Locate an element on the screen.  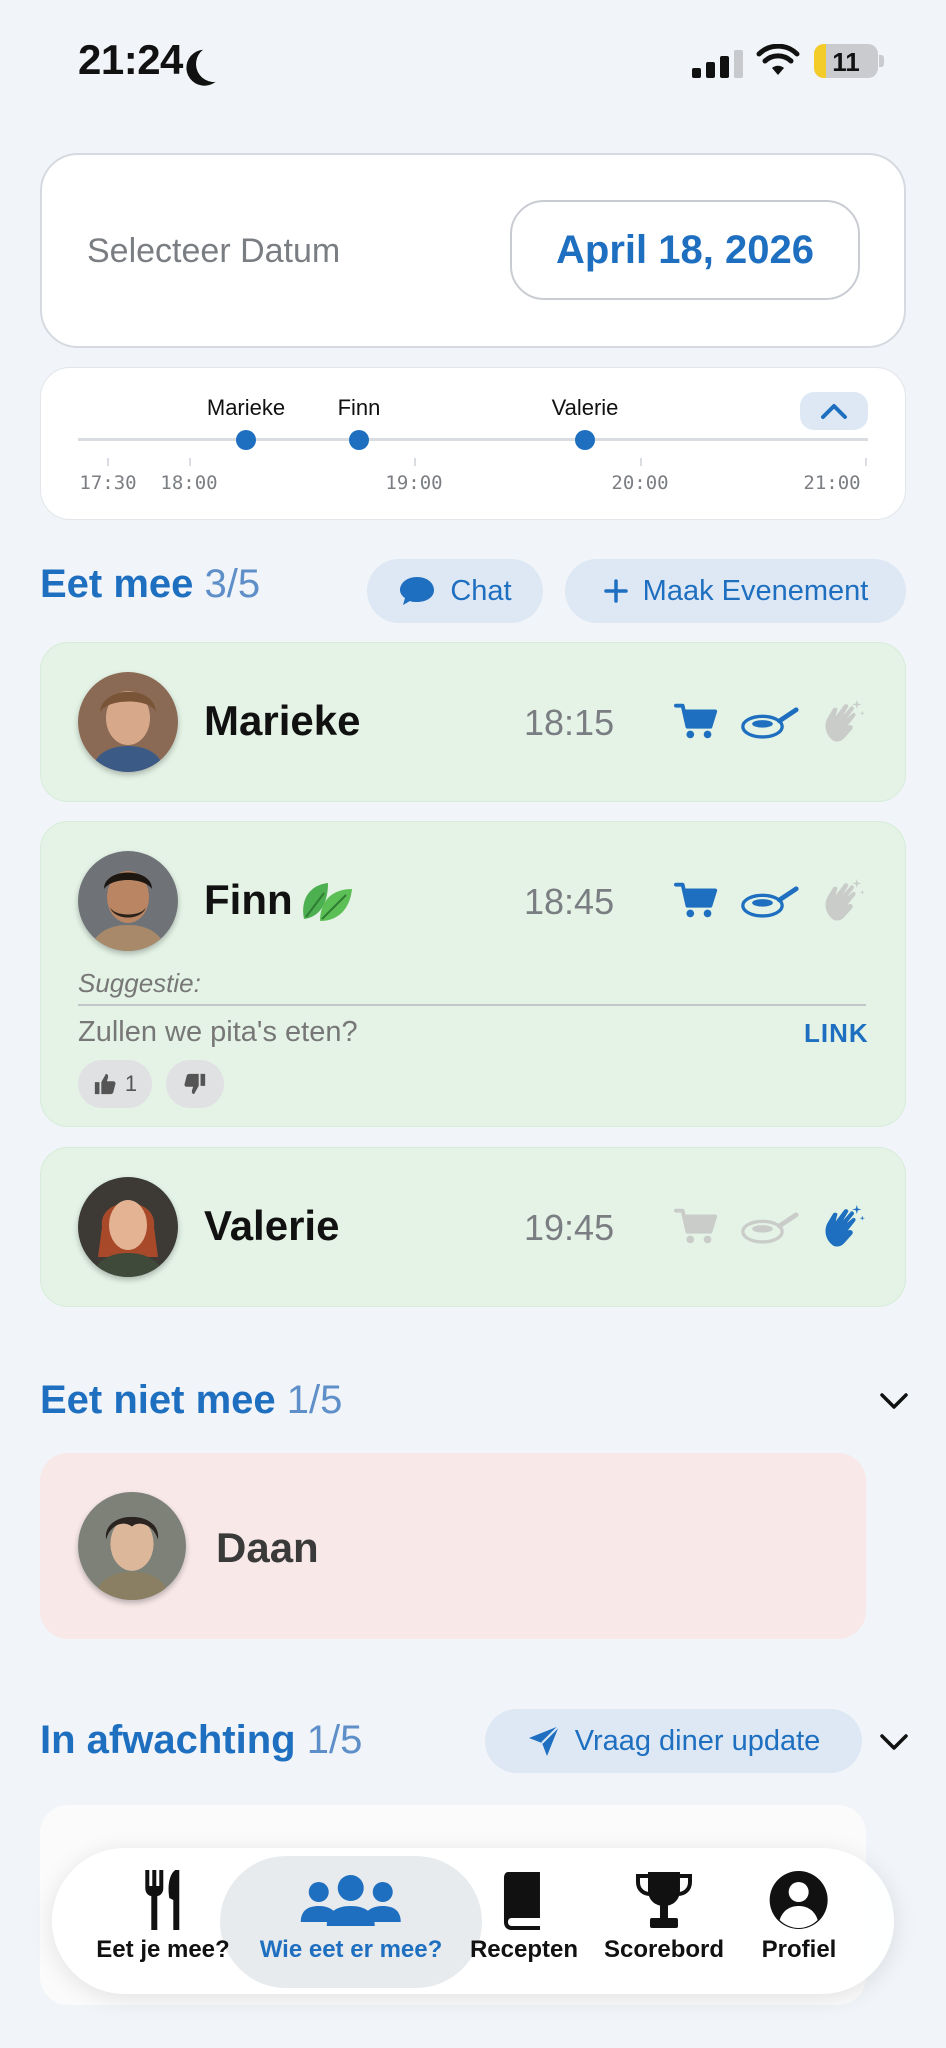
suggestion-divider is located at coordinates (472, 1005).